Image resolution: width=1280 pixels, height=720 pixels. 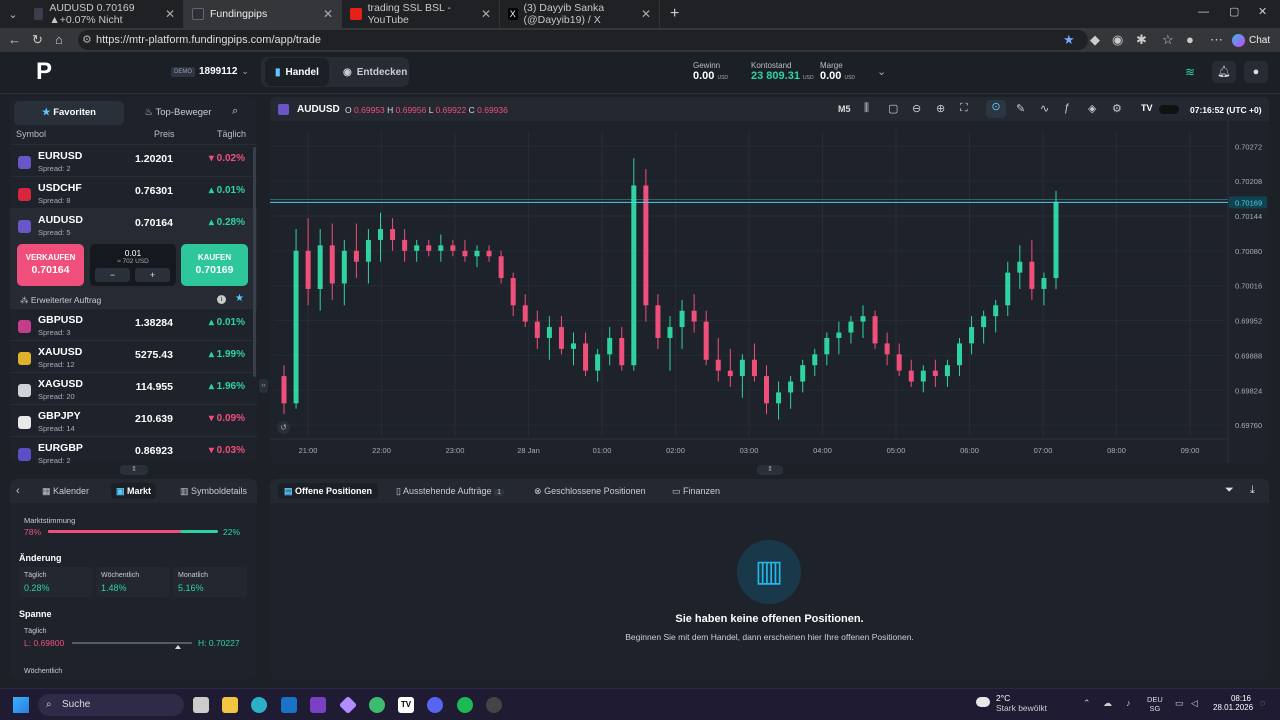 What do you see at coordinates (48, 72) in the screenshot?
I see `app-logo: P` at bounding box center [48, 72].